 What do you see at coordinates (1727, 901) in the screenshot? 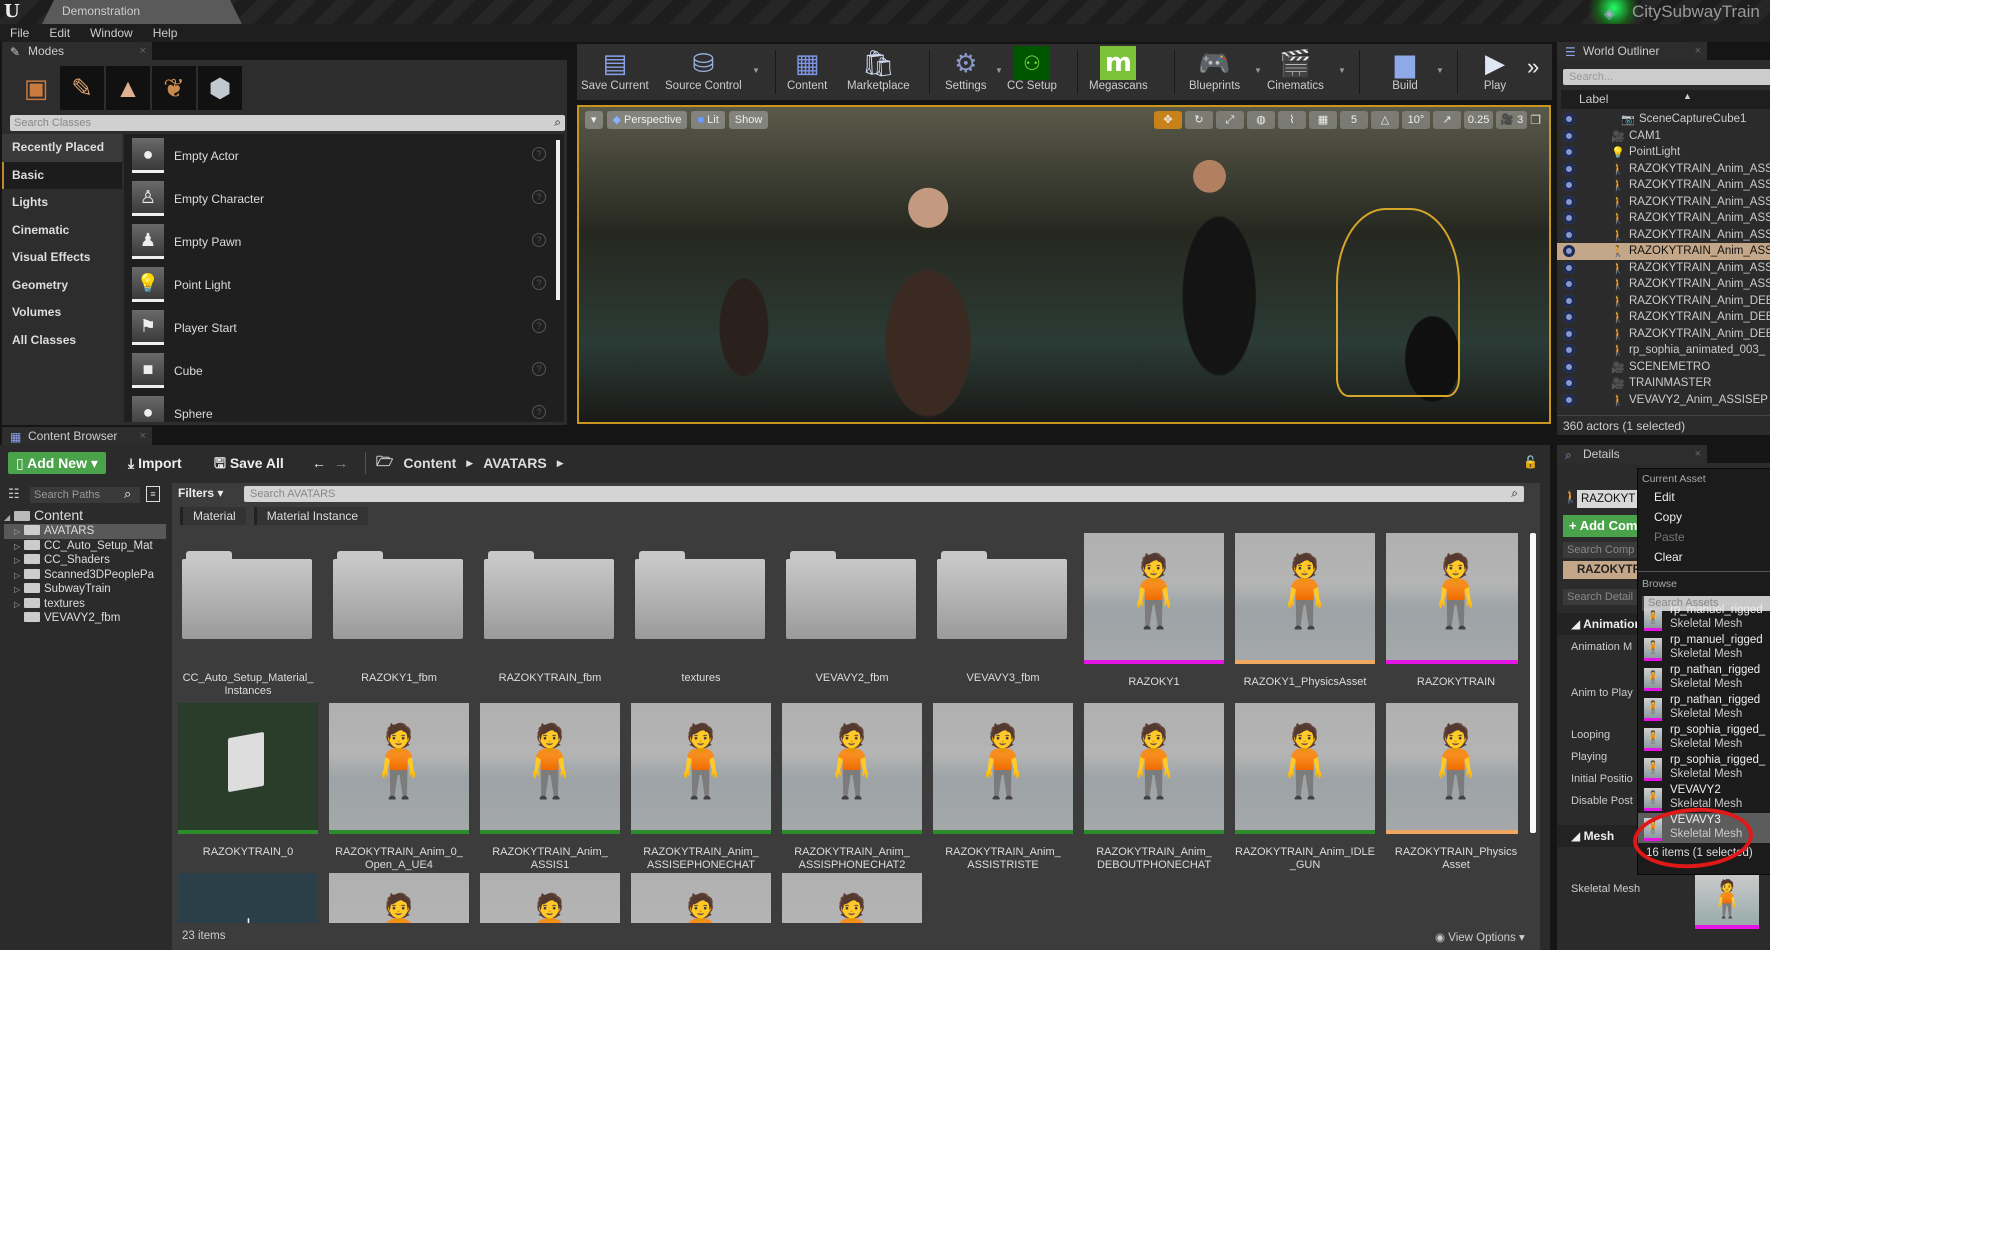
I see `skeletal-mesh-thumbnail: 🧍` at bounding box center [1727, 901].